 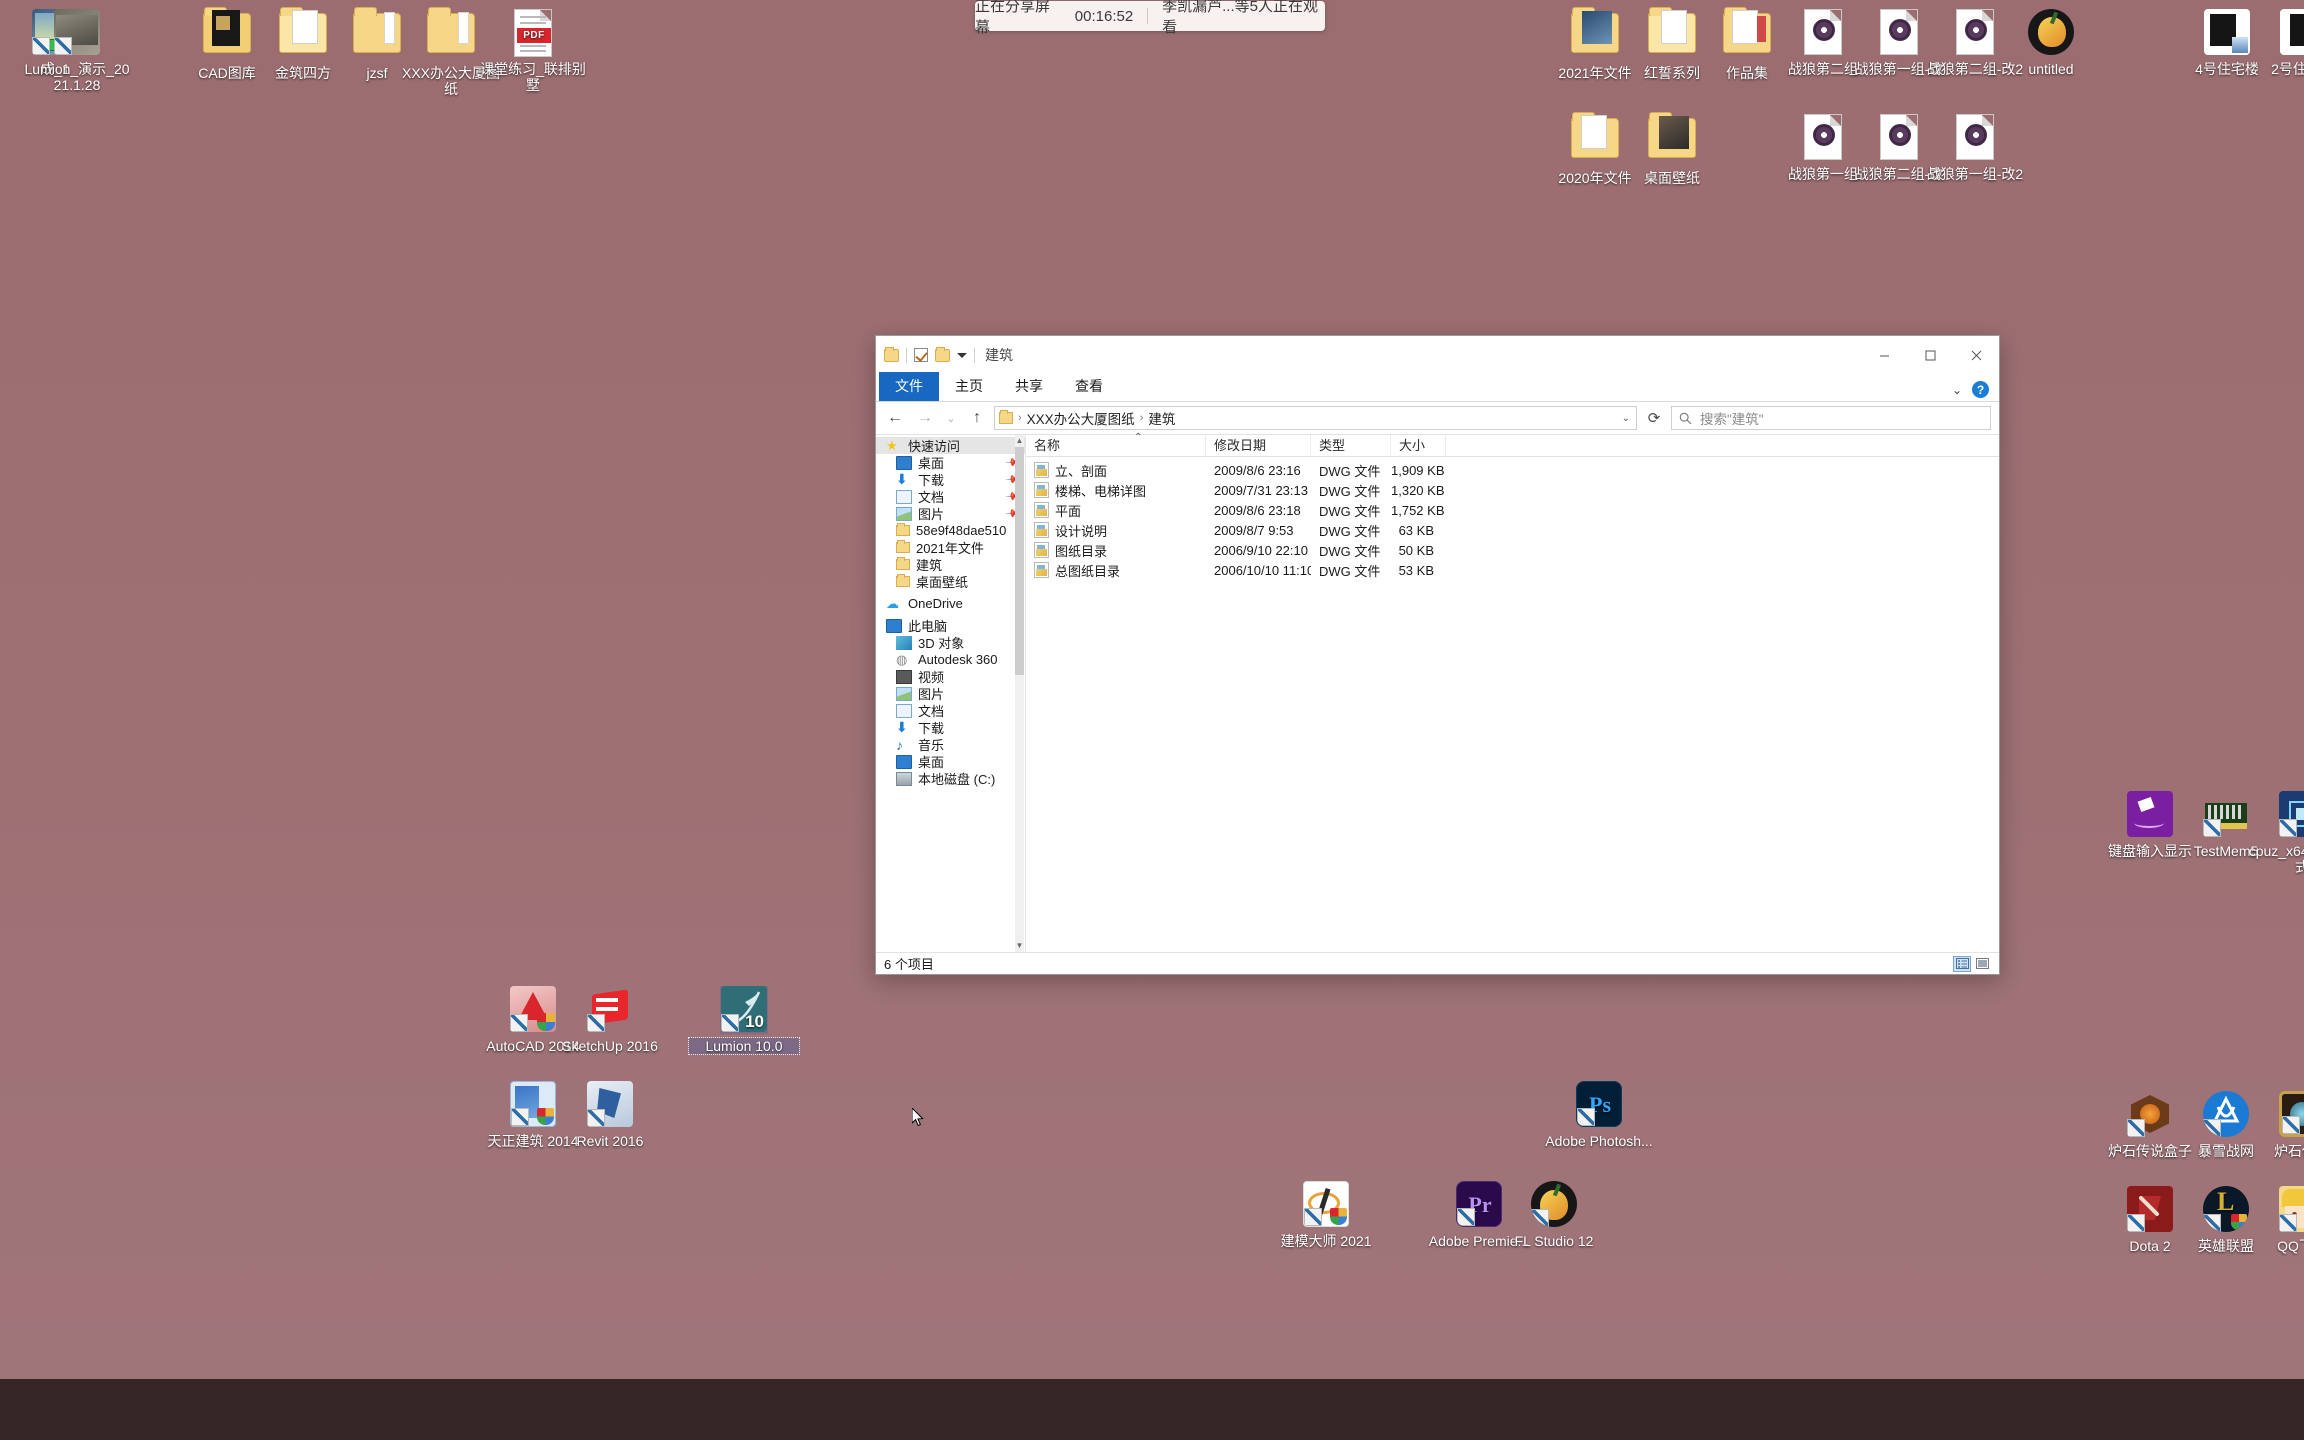 I want to click on desktop-icon: 战狼第一组-改2, so click(x=1975, y=147).